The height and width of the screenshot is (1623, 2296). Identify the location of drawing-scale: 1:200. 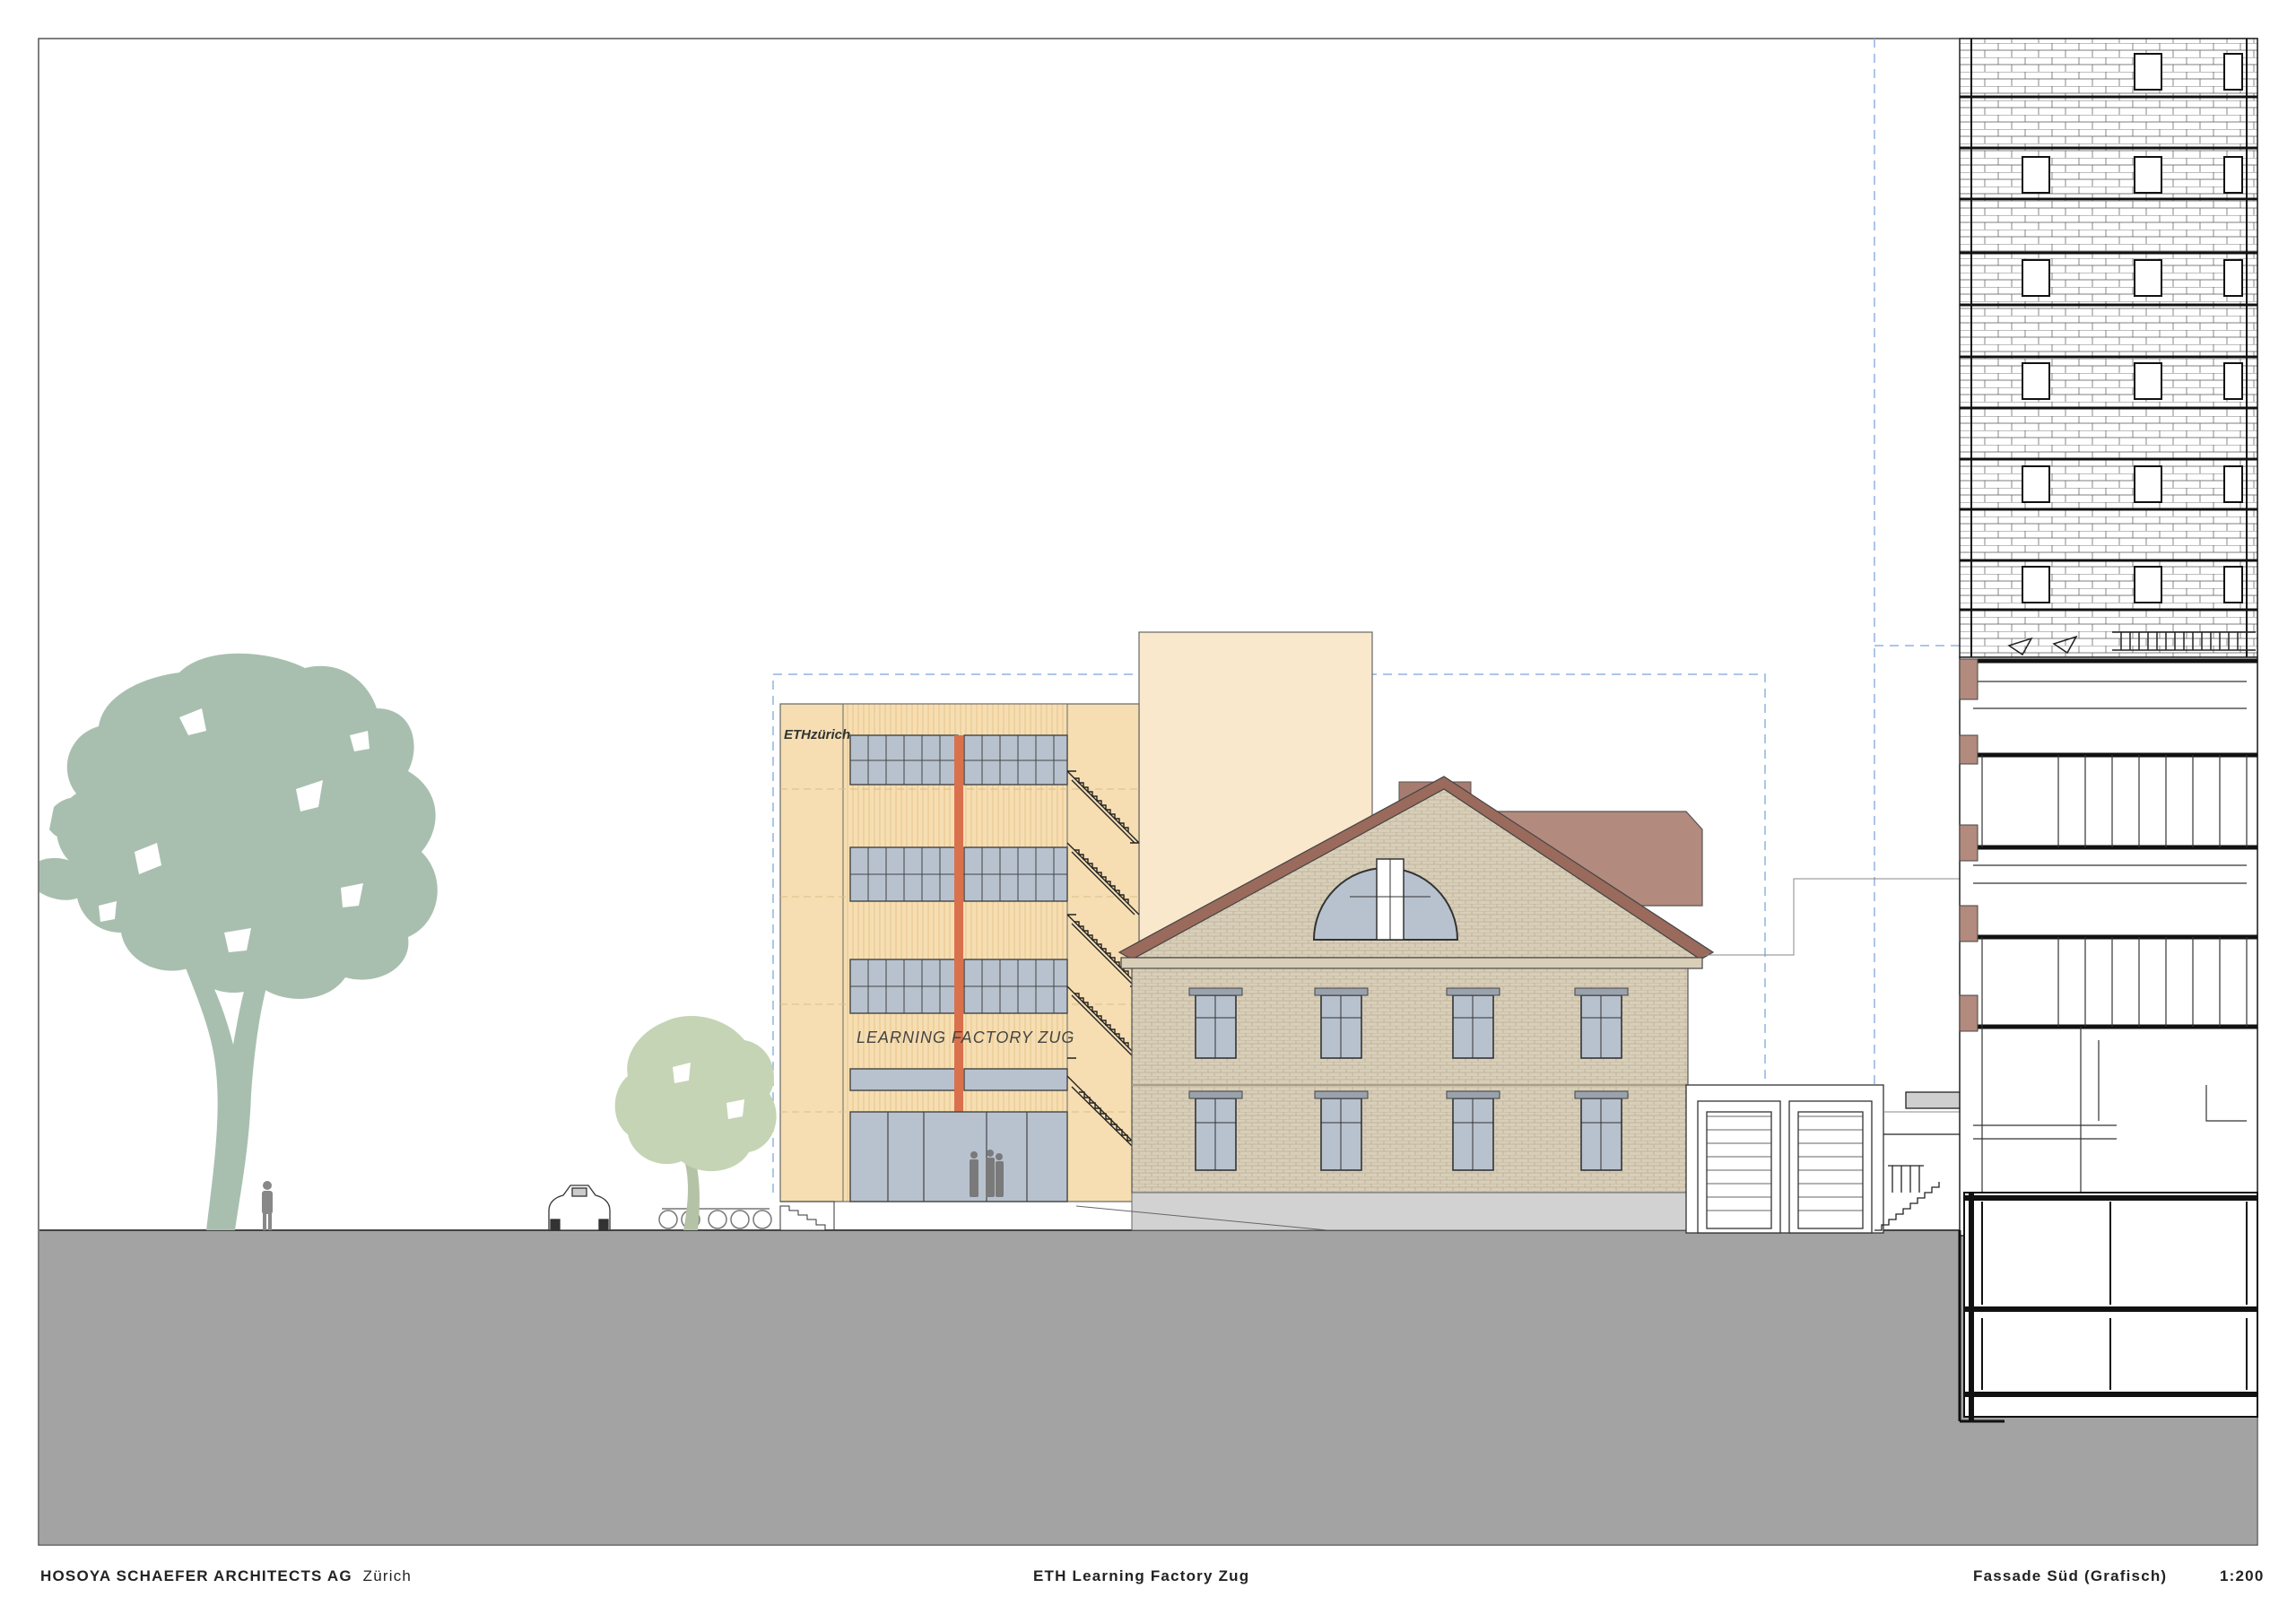
(2242, 1575).